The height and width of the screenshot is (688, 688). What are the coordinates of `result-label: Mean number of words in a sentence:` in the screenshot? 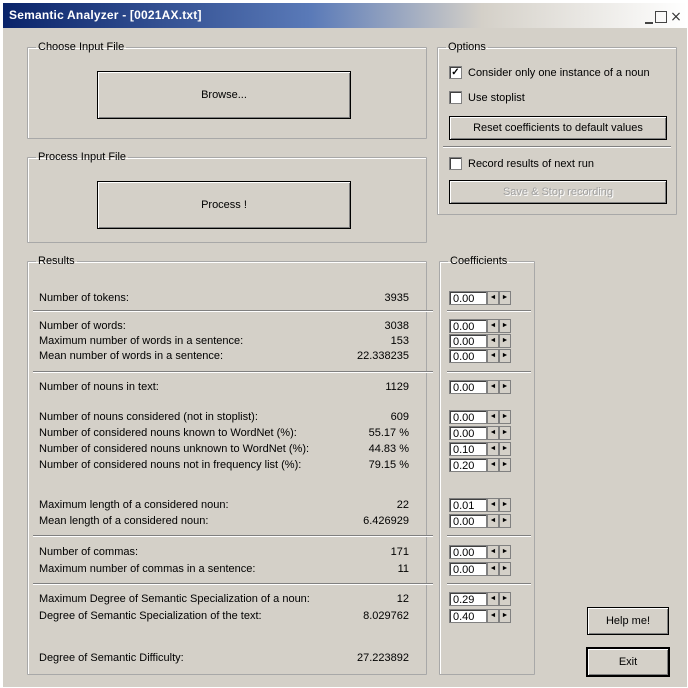 It's located at (131, 356).